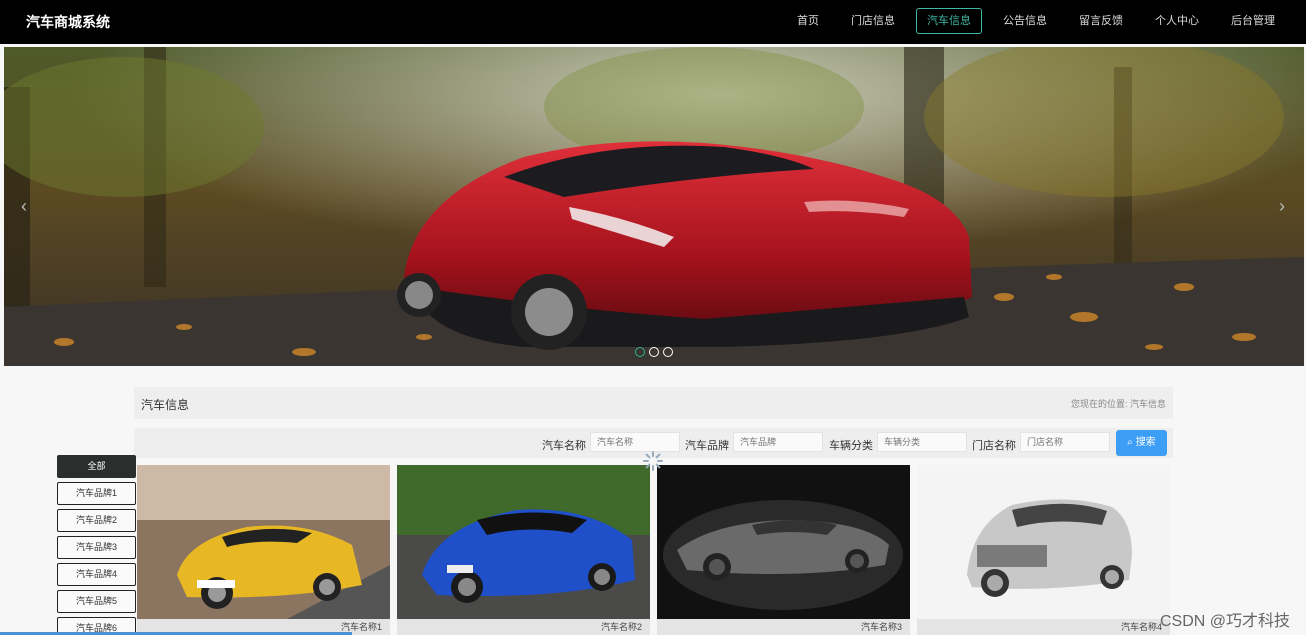  I want to click on search-button: ⌕ 搜索, so click(1141, 443).